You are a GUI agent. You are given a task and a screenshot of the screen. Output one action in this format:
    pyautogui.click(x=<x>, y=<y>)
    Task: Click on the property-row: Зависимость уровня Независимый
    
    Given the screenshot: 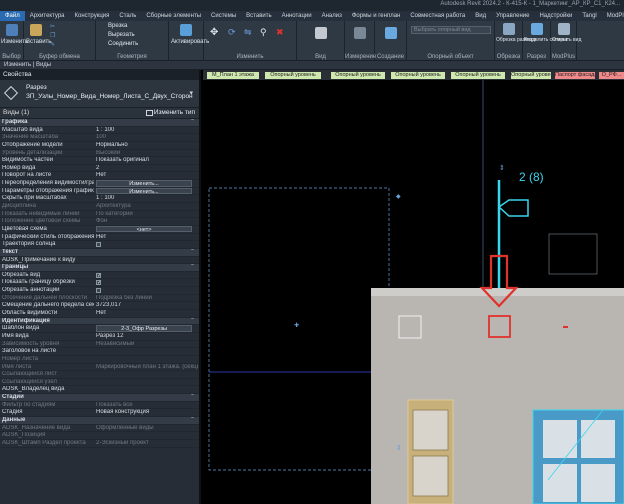 What is the action you would take?
    pyautogui.click(x=99, y=345)
    